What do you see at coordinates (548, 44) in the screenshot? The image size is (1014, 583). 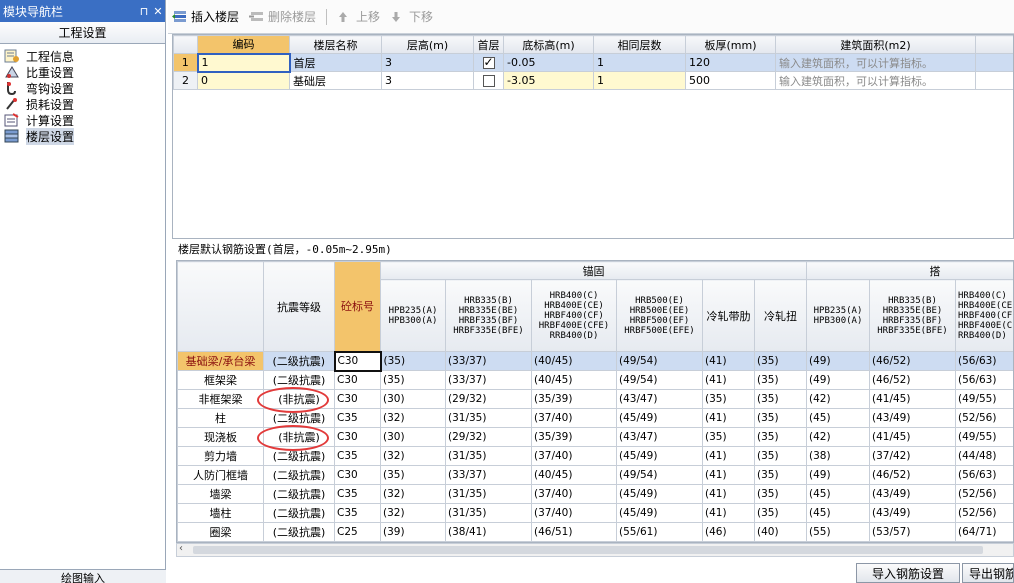 I see `col-header-bottom: 底标高(m)` at bounding box center [548, 44].